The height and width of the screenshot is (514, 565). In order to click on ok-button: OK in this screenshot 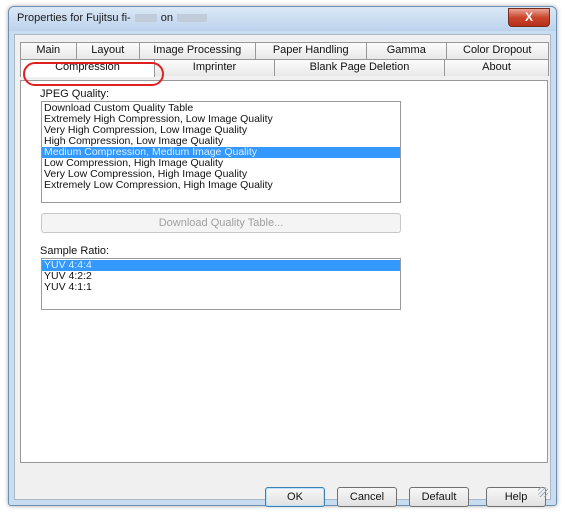, I will do `click(295, 497)`.